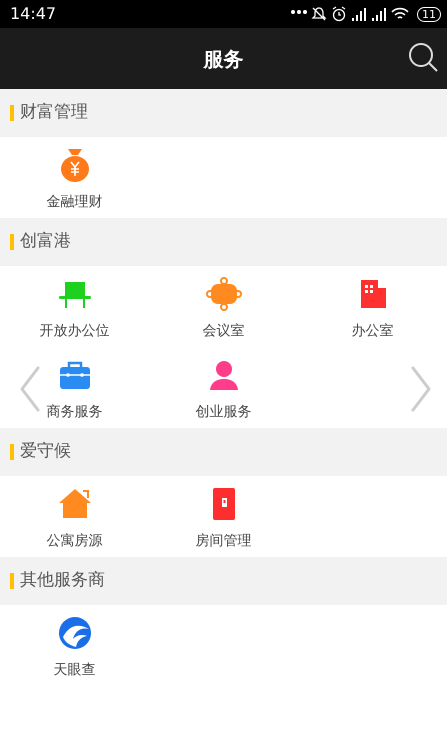 The image size is (447, 736). What do you see at coordinates (400, 14) in the screenshot?
I see `wifi-icon` at bounding box center [400, 14].